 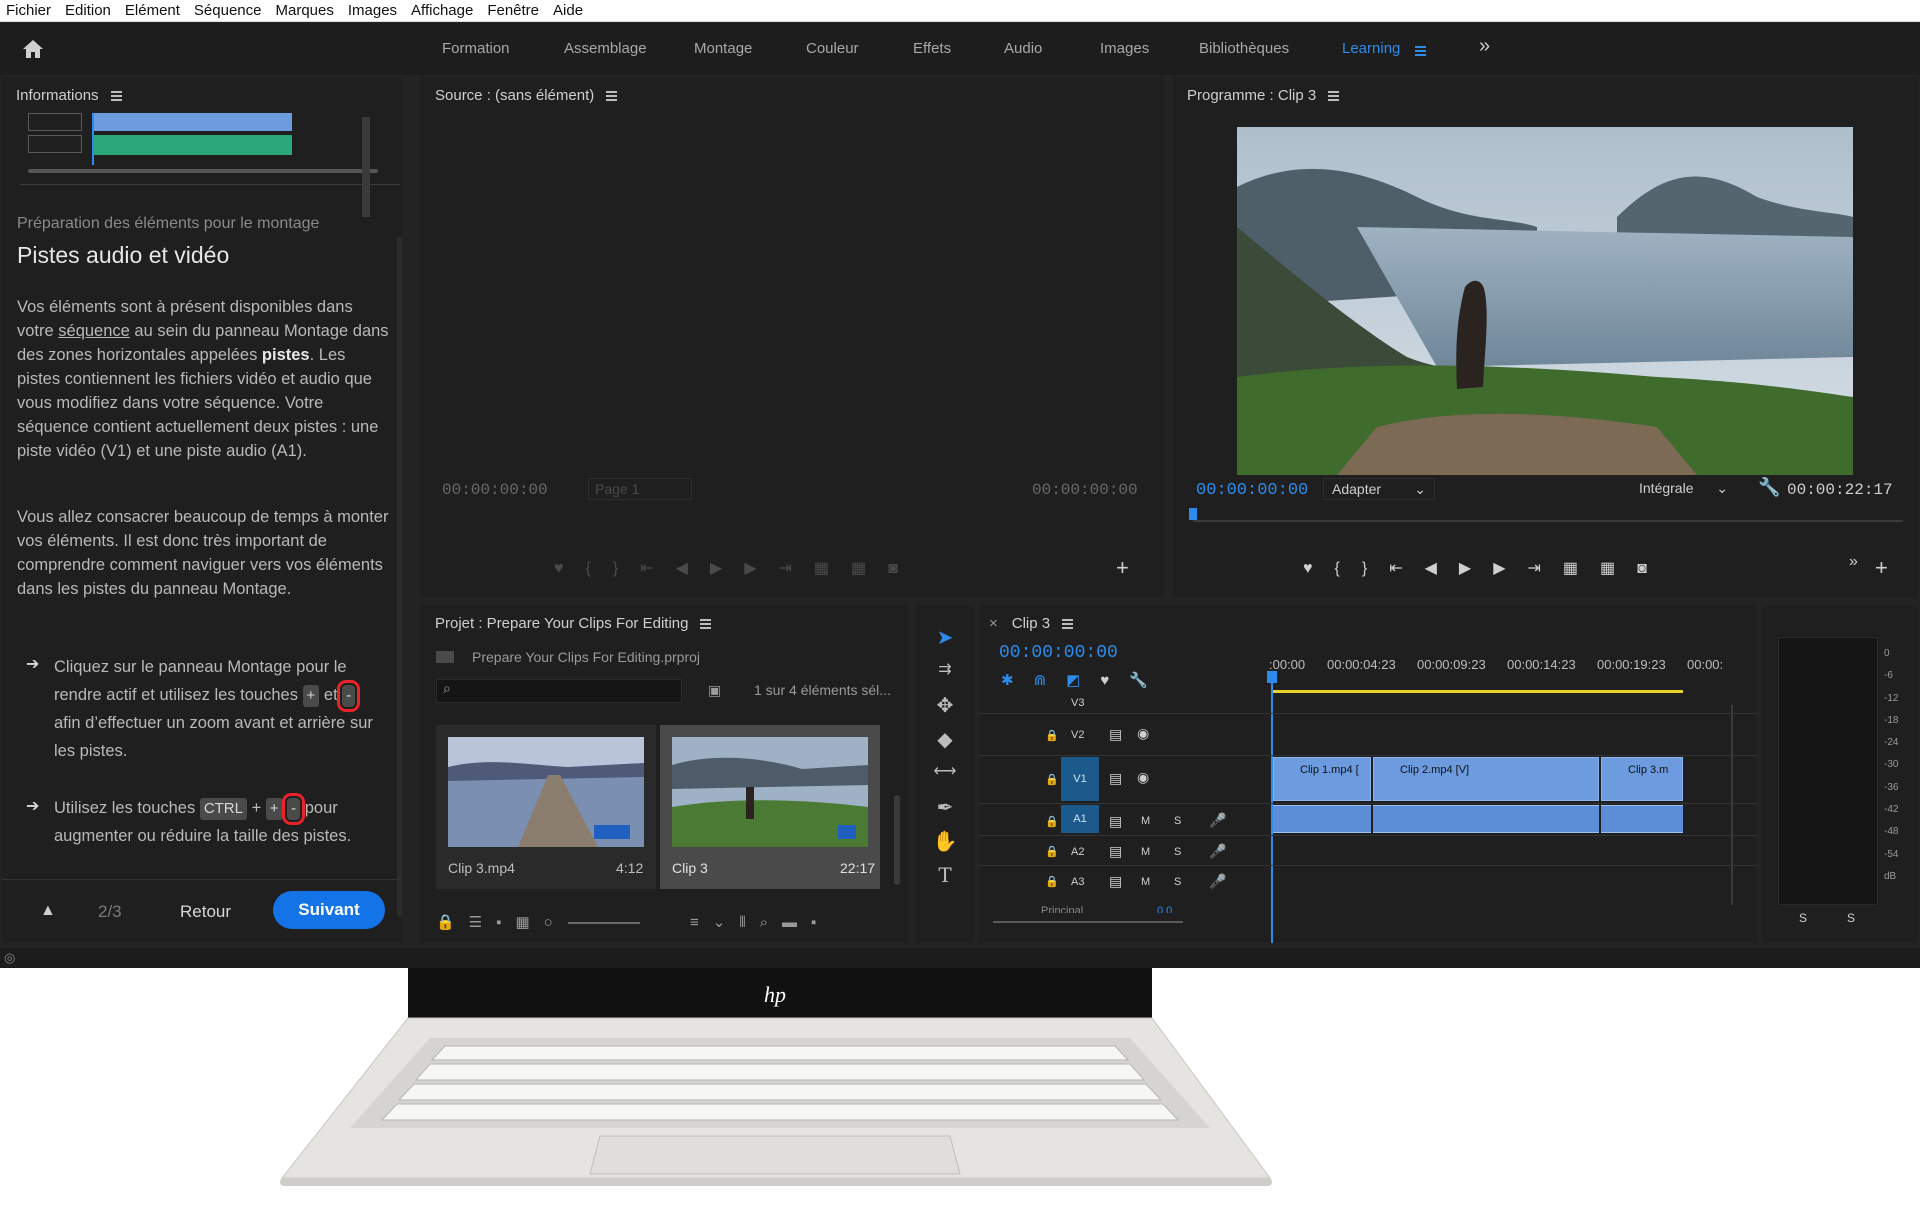 What do you see at coordinates (568, 10) in the screenshot?
I see `menu-aide: Aide` at bounding box center [568, 10].